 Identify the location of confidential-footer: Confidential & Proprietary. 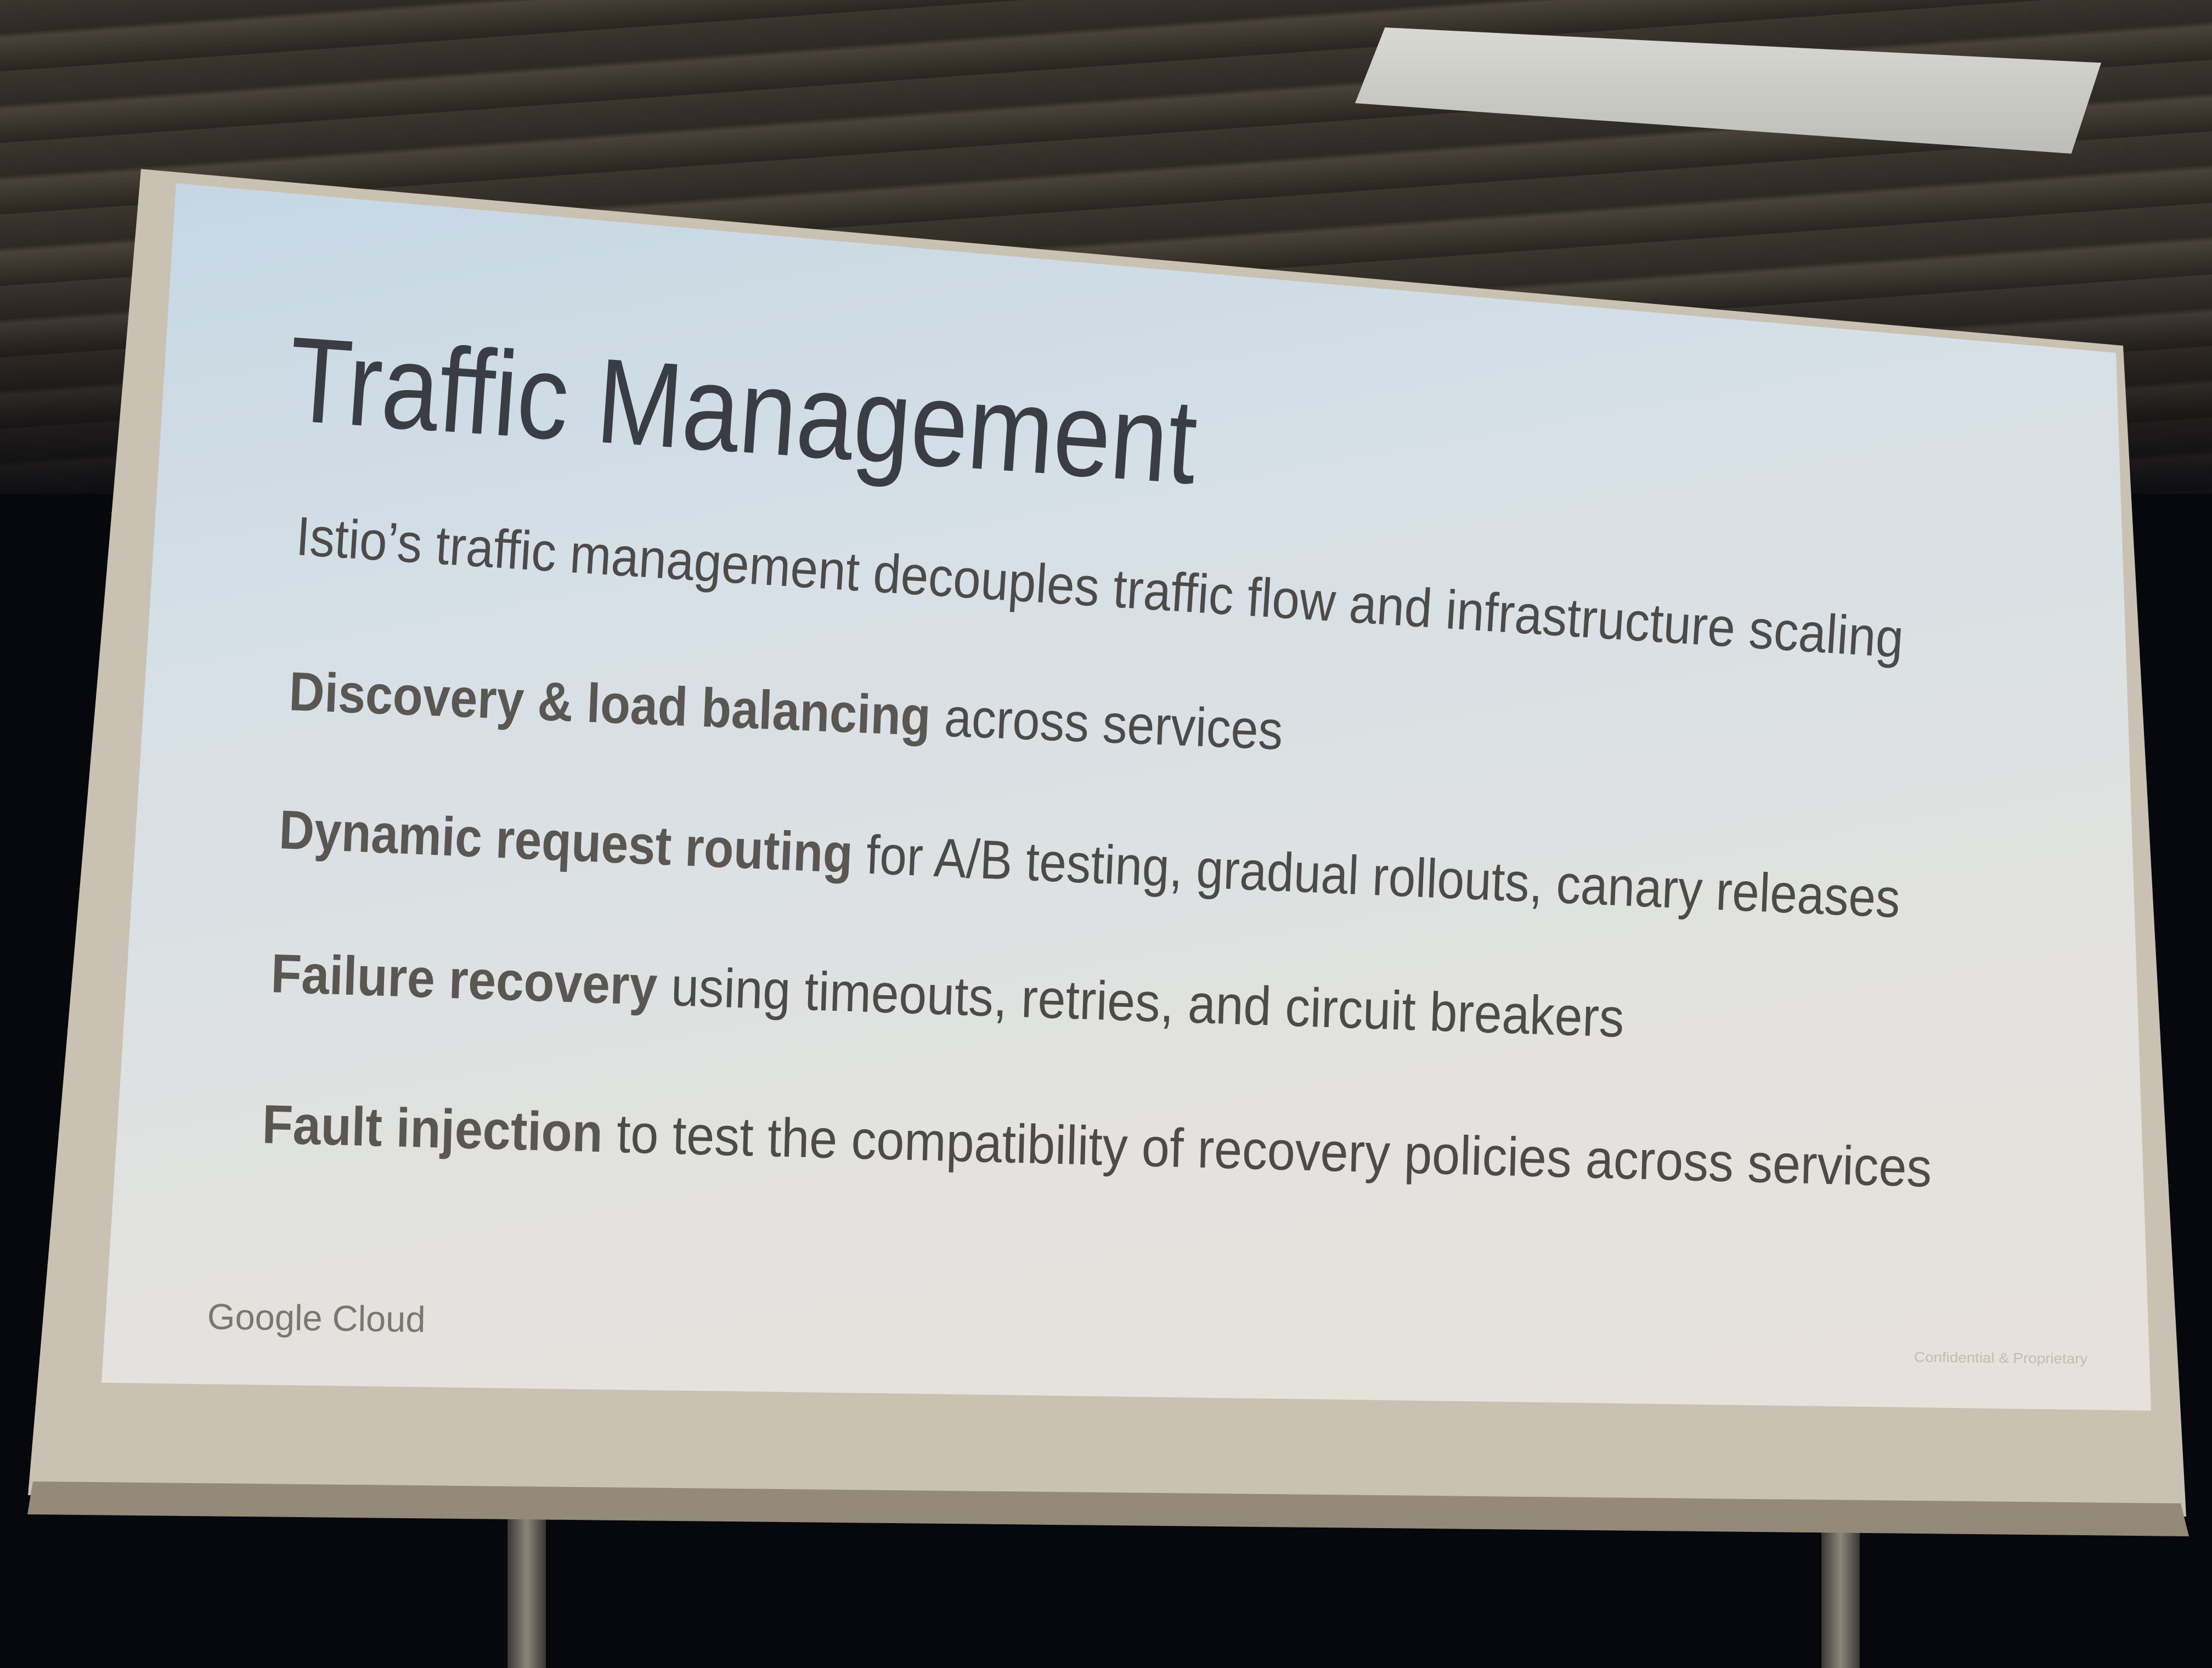
(2001, 1358).